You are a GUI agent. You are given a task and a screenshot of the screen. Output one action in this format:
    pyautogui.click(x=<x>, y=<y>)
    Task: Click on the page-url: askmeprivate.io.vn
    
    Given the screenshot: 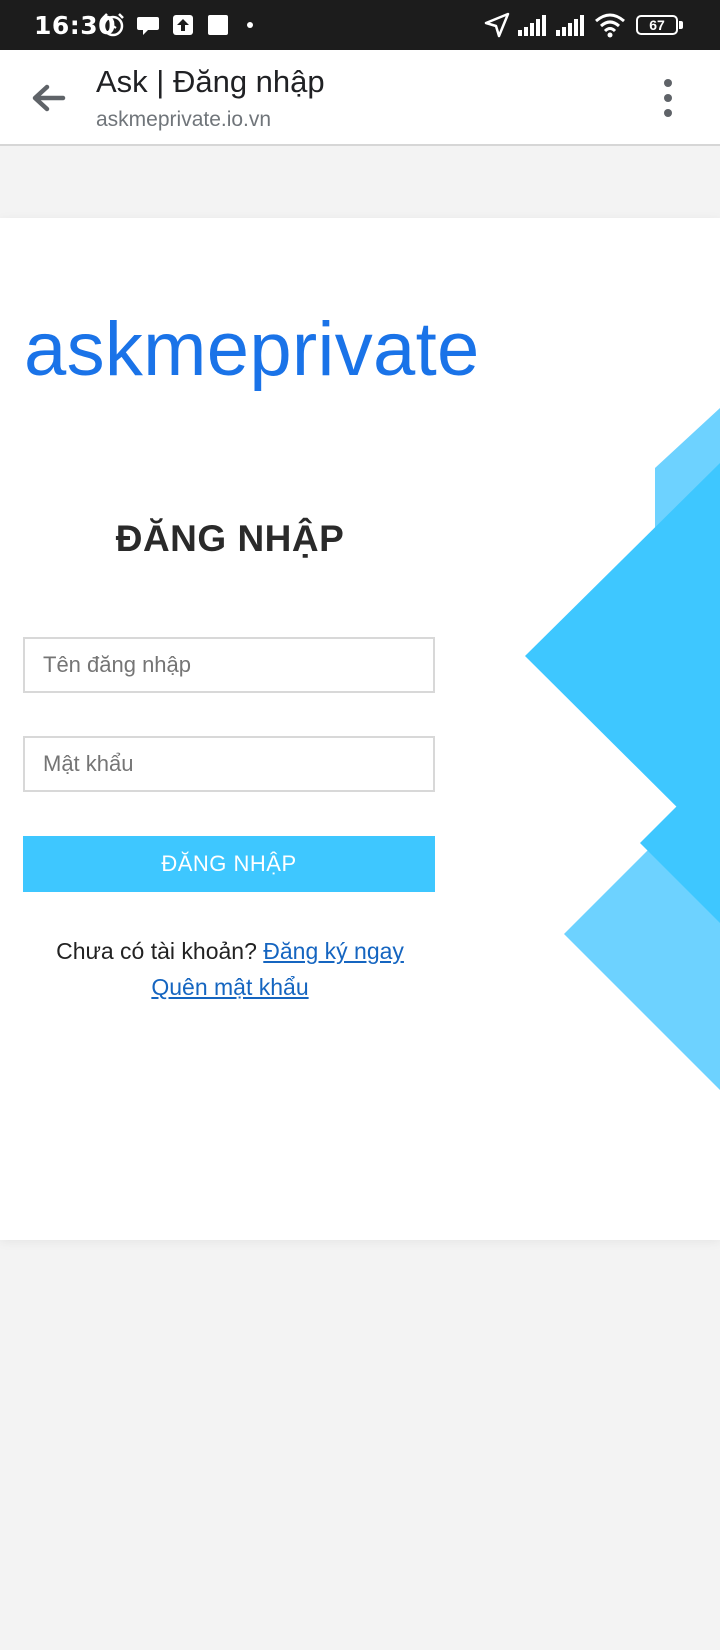 What is the action you would take?
    pyautogui.click(x=184, y=119)
    